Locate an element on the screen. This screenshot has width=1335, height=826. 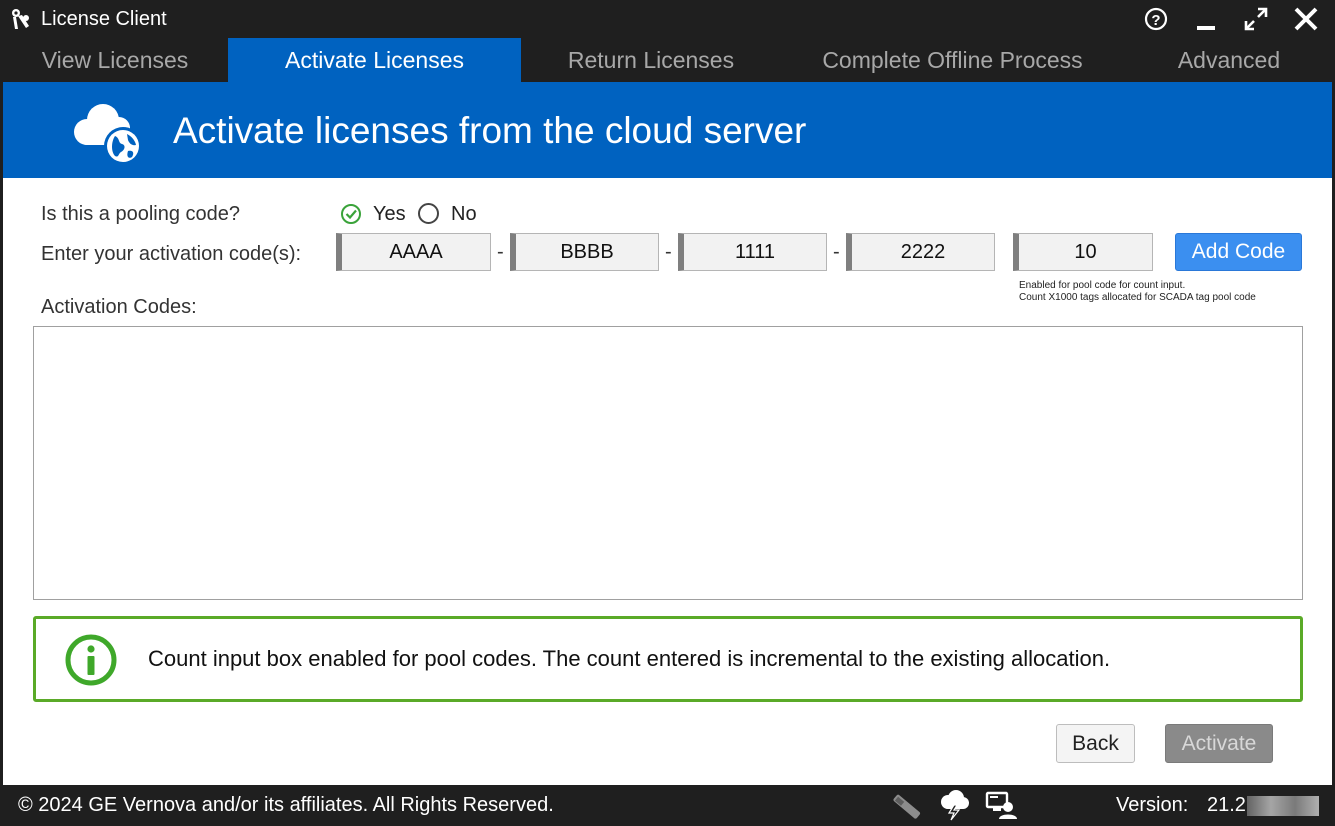
code-segment-1: AAAA is located at coordinates (413, 252).